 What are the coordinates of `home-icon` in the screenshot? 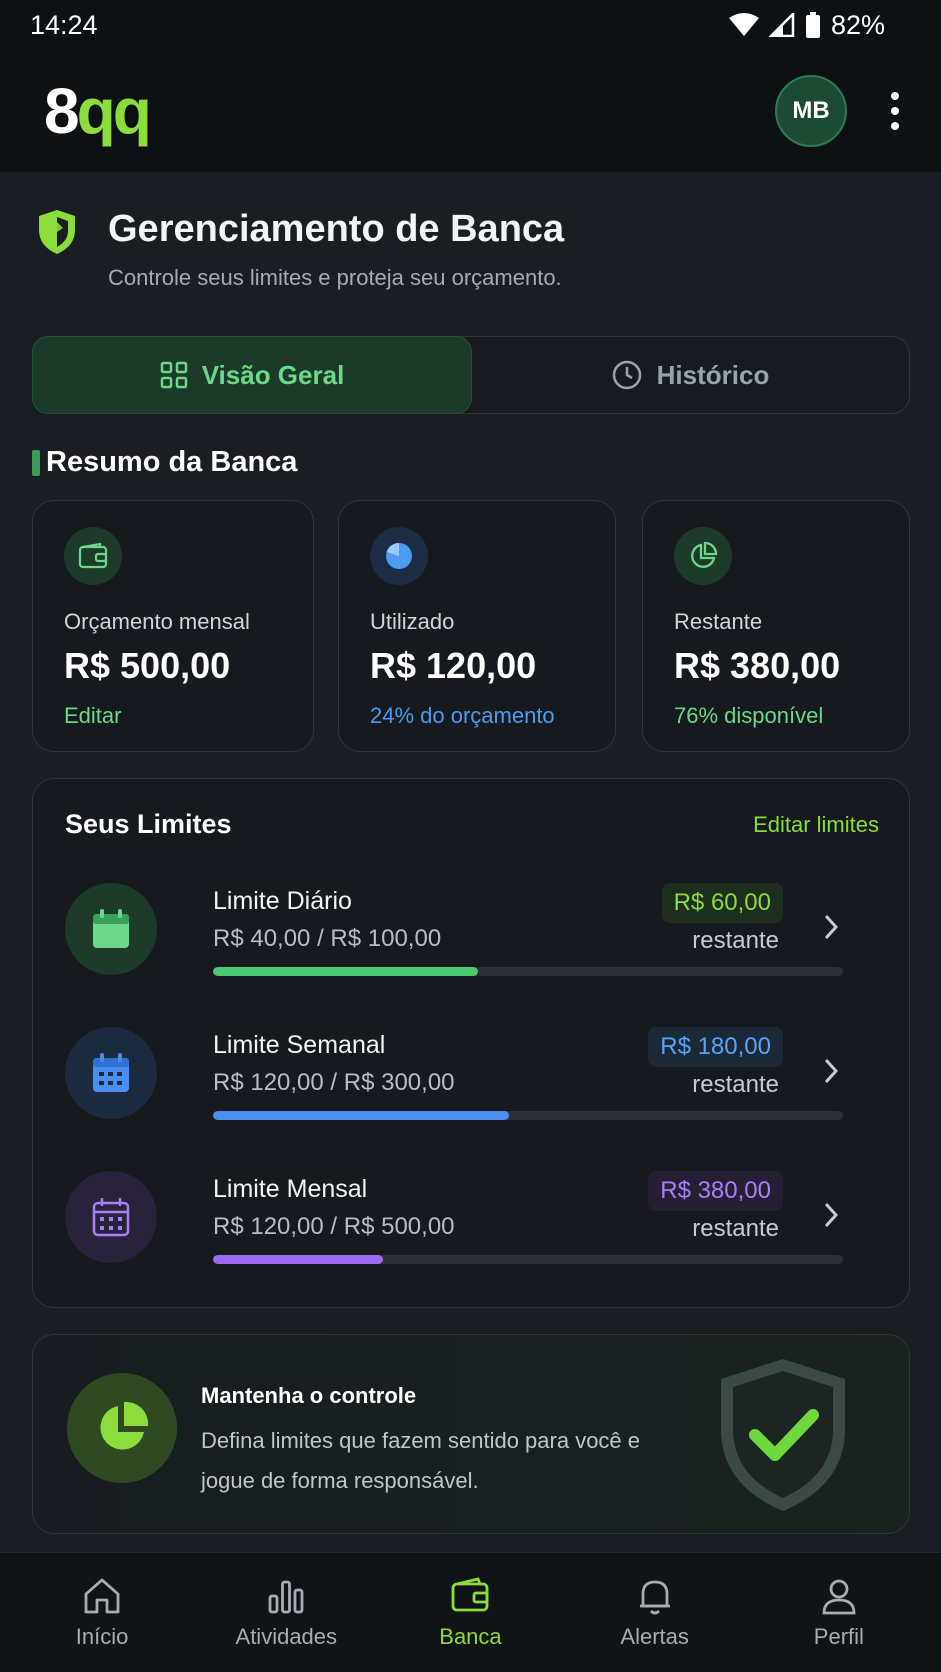 It's located at (102, 1595).